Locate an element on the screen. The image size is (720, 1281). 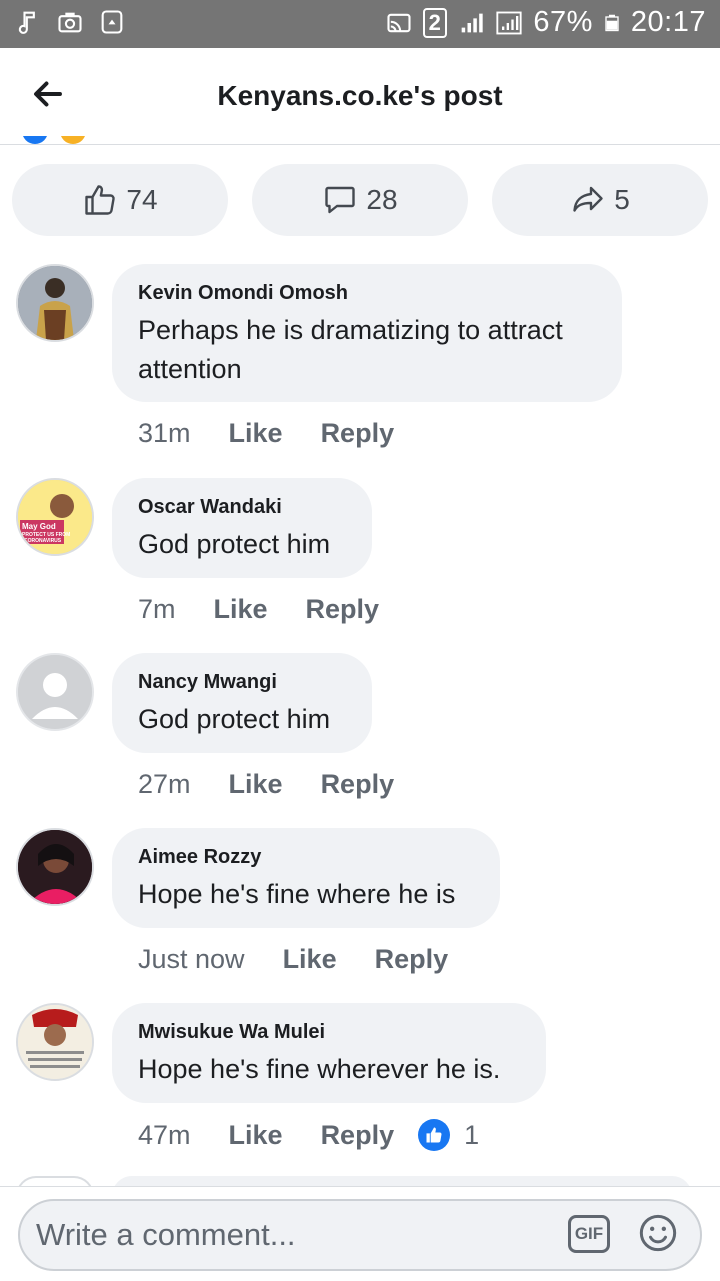
comment-time: Just now is located at coordinates (191, 959).